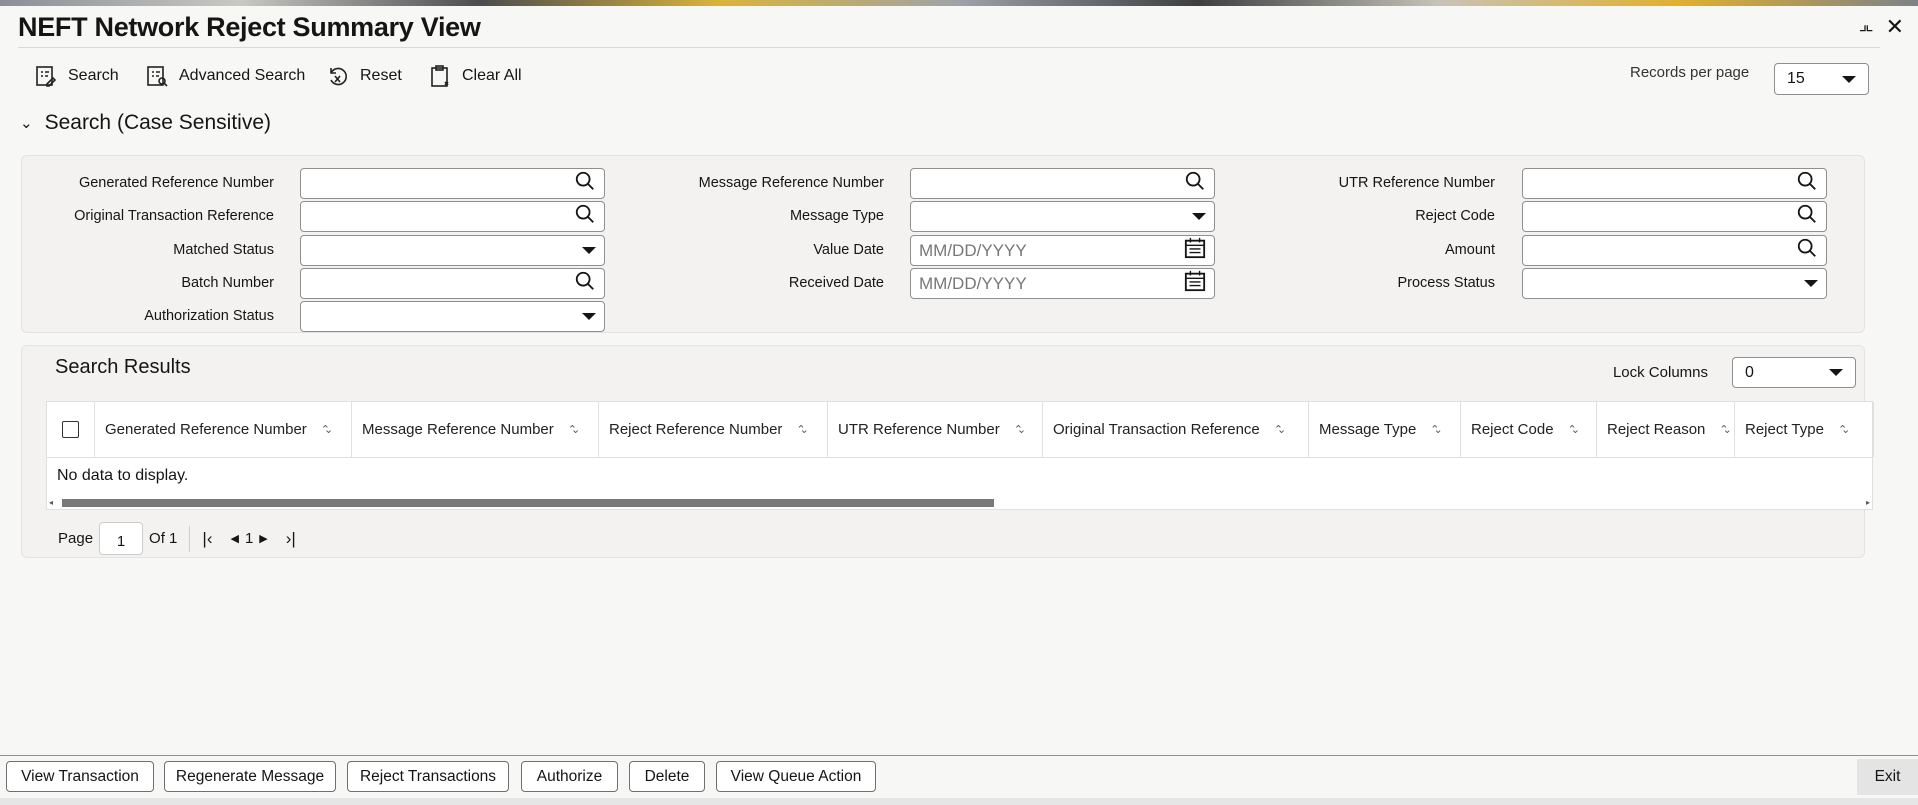 This screenshot has width=1918, height=805. What do you see at coordinates (250, 776) in the screenshot?
I see `regenerate-message-button: Regenerate Message` at bounding box center [250, 776].